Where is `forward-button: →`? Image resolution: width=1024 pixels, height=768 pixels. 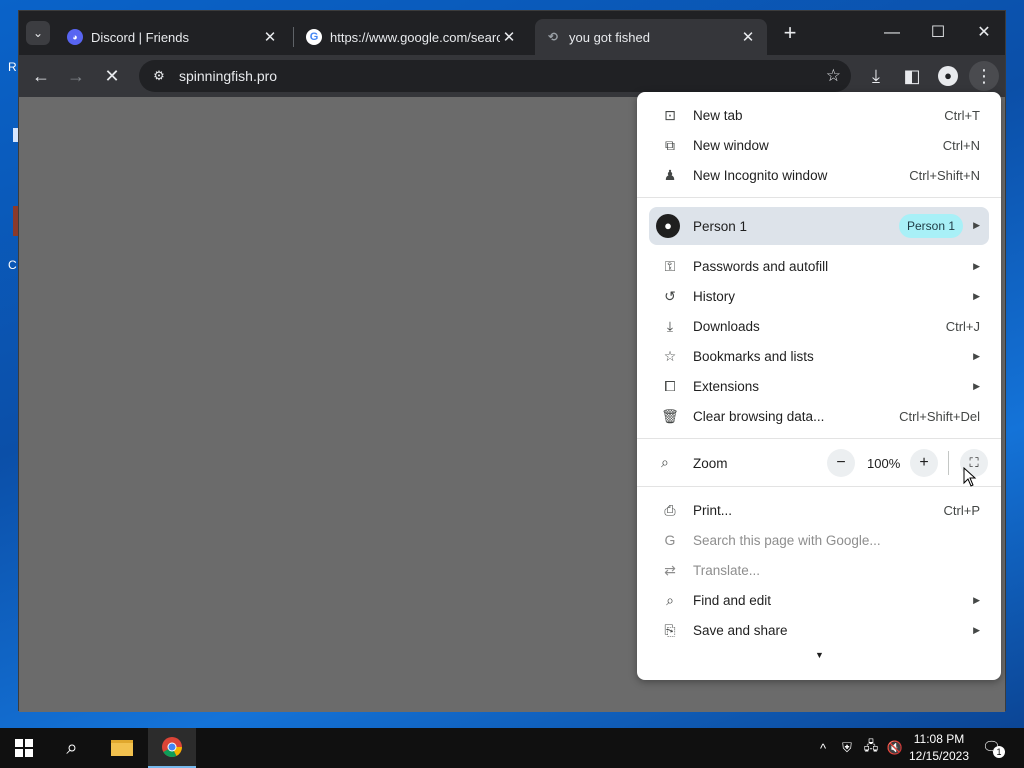
forward-button: → is located at coordinates (76, 76).